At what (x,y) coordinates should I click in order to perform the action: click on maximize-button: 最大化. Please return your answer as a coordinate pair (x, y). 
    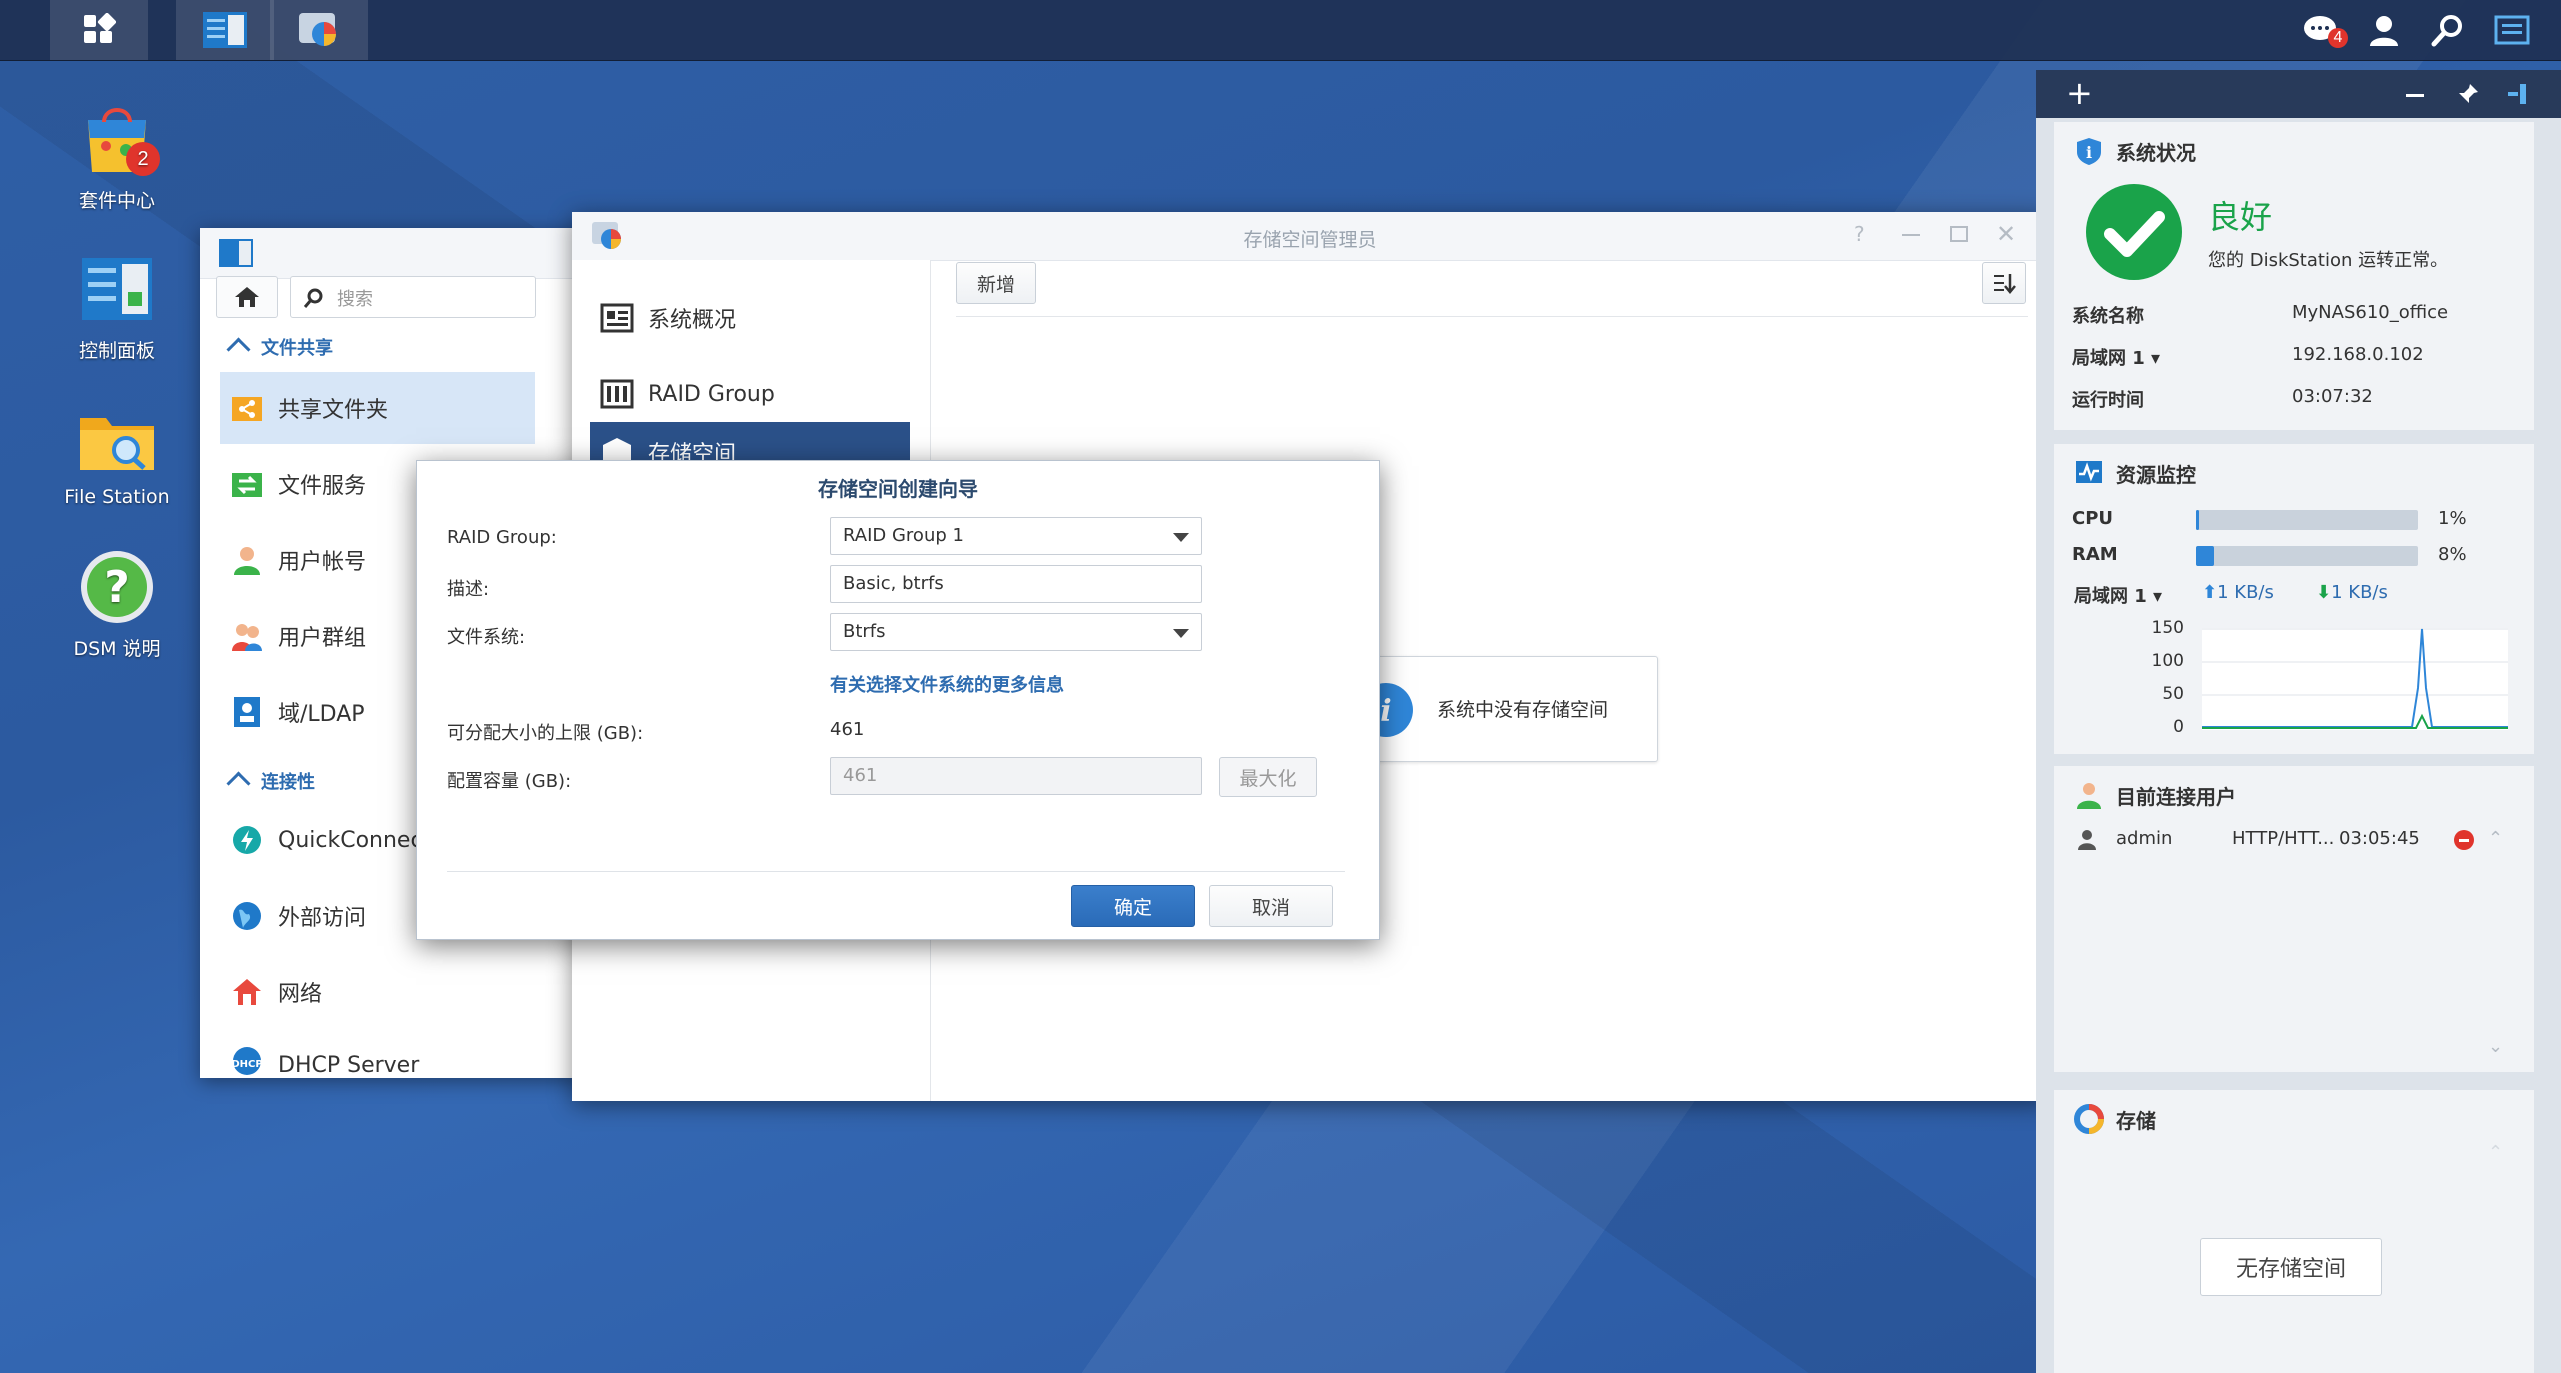
    Looking at the image, I should click on (1268, 777).